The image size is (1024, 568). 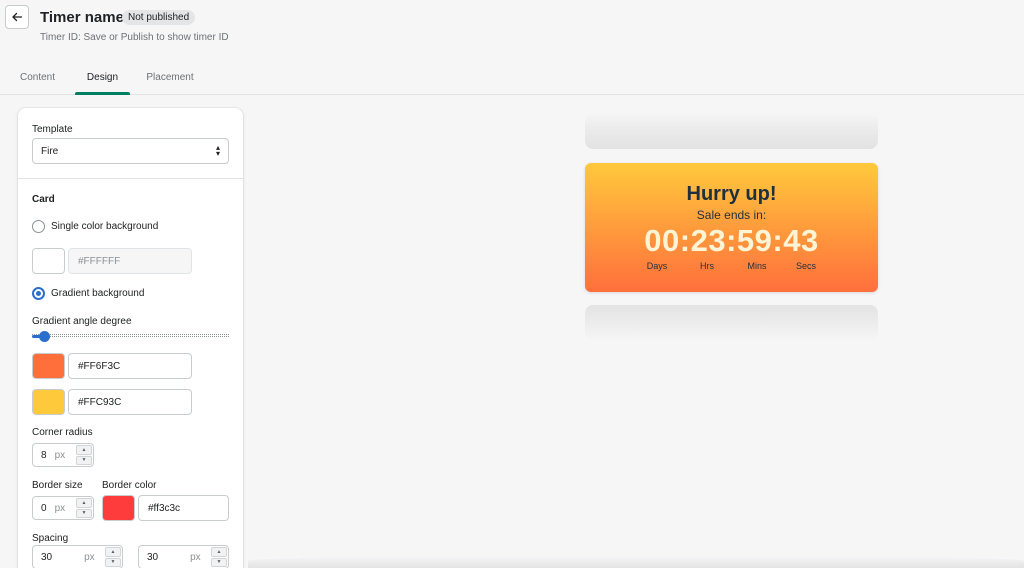 What do you see at coordinates (118, 508) in the screenshot?
I see `border-color-swatch` at bounding box center [118, 508].